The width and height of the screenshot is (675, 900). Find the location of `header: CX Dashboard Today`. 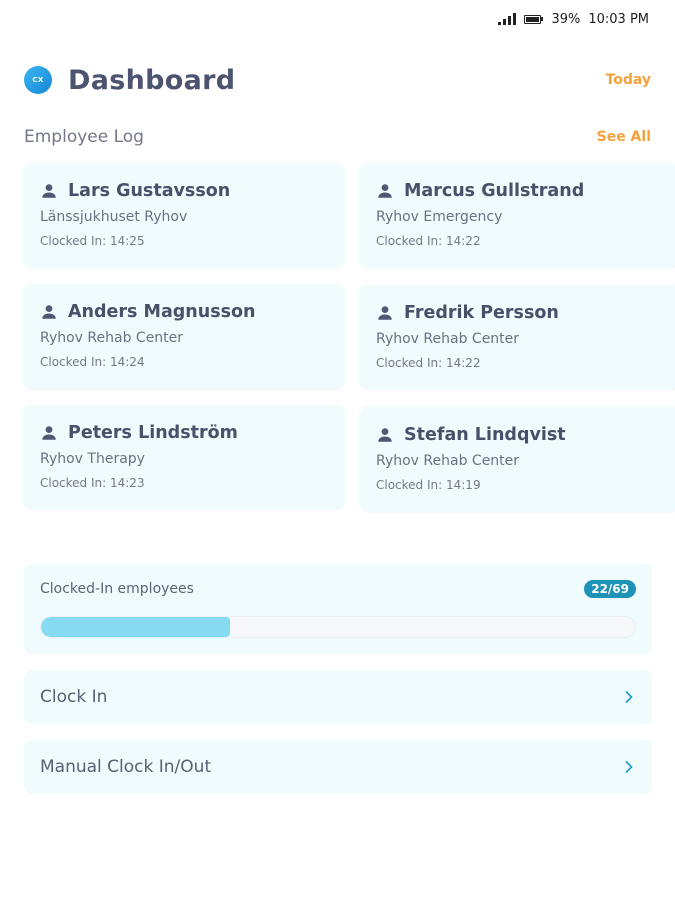

header: CX Dashboard Today is located at coordinates (337, 80).